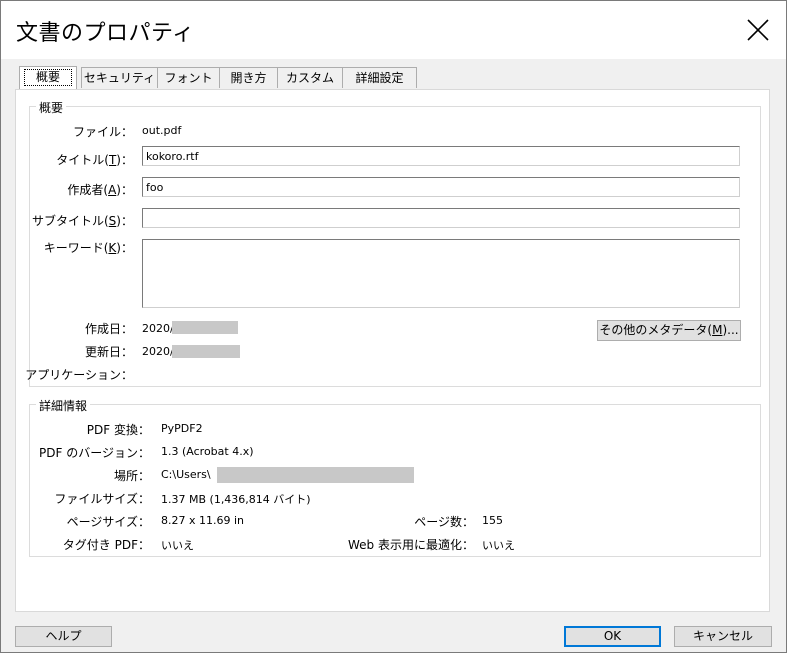  What do you see at coordinates (108, 329) in the screenshot?
I see `created-label: 作成日：` at bounding box center [108, 329].